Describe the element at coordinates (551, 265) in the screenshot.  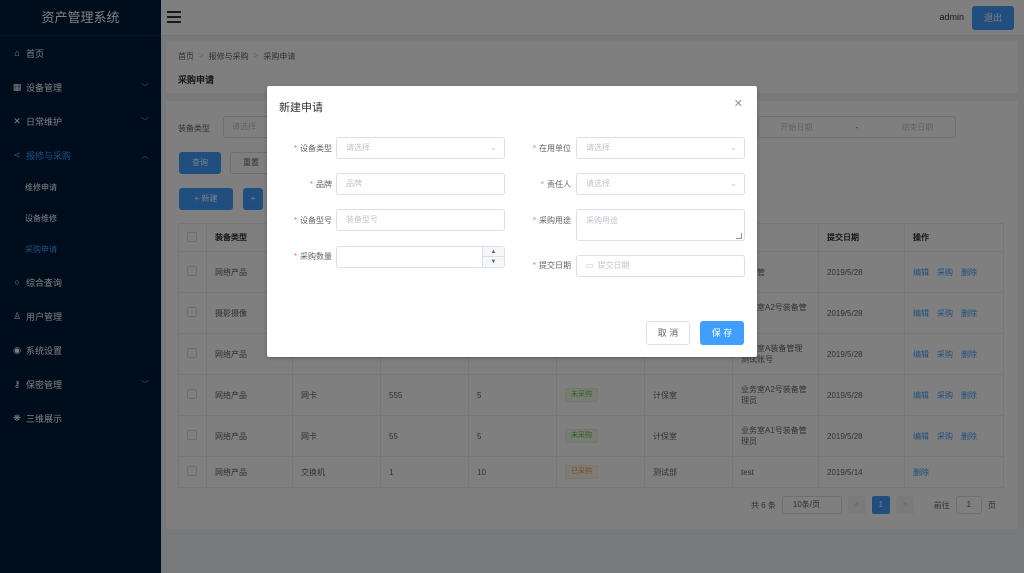
I see `submit-date-label: * 提交日期` at that location.